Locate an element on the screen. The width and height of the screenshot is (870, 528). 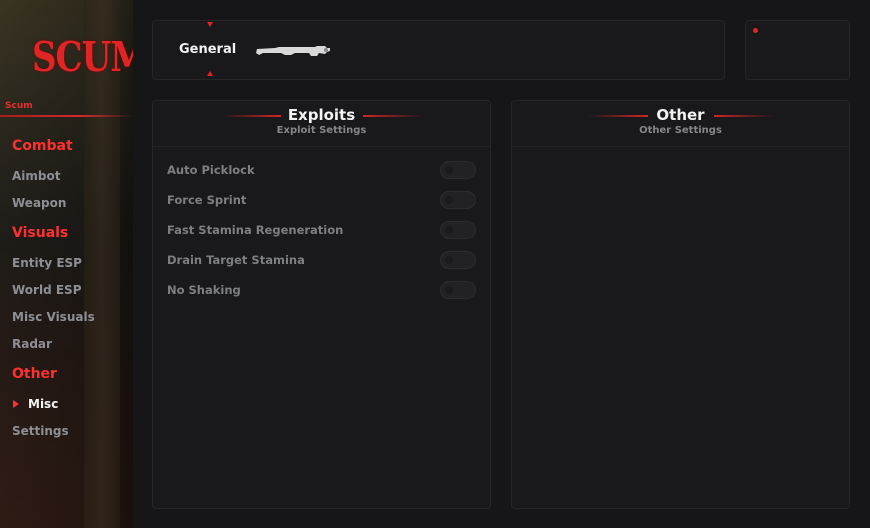
option-label-force-sprint: Force Sprint is located at coordinates (207, 200).